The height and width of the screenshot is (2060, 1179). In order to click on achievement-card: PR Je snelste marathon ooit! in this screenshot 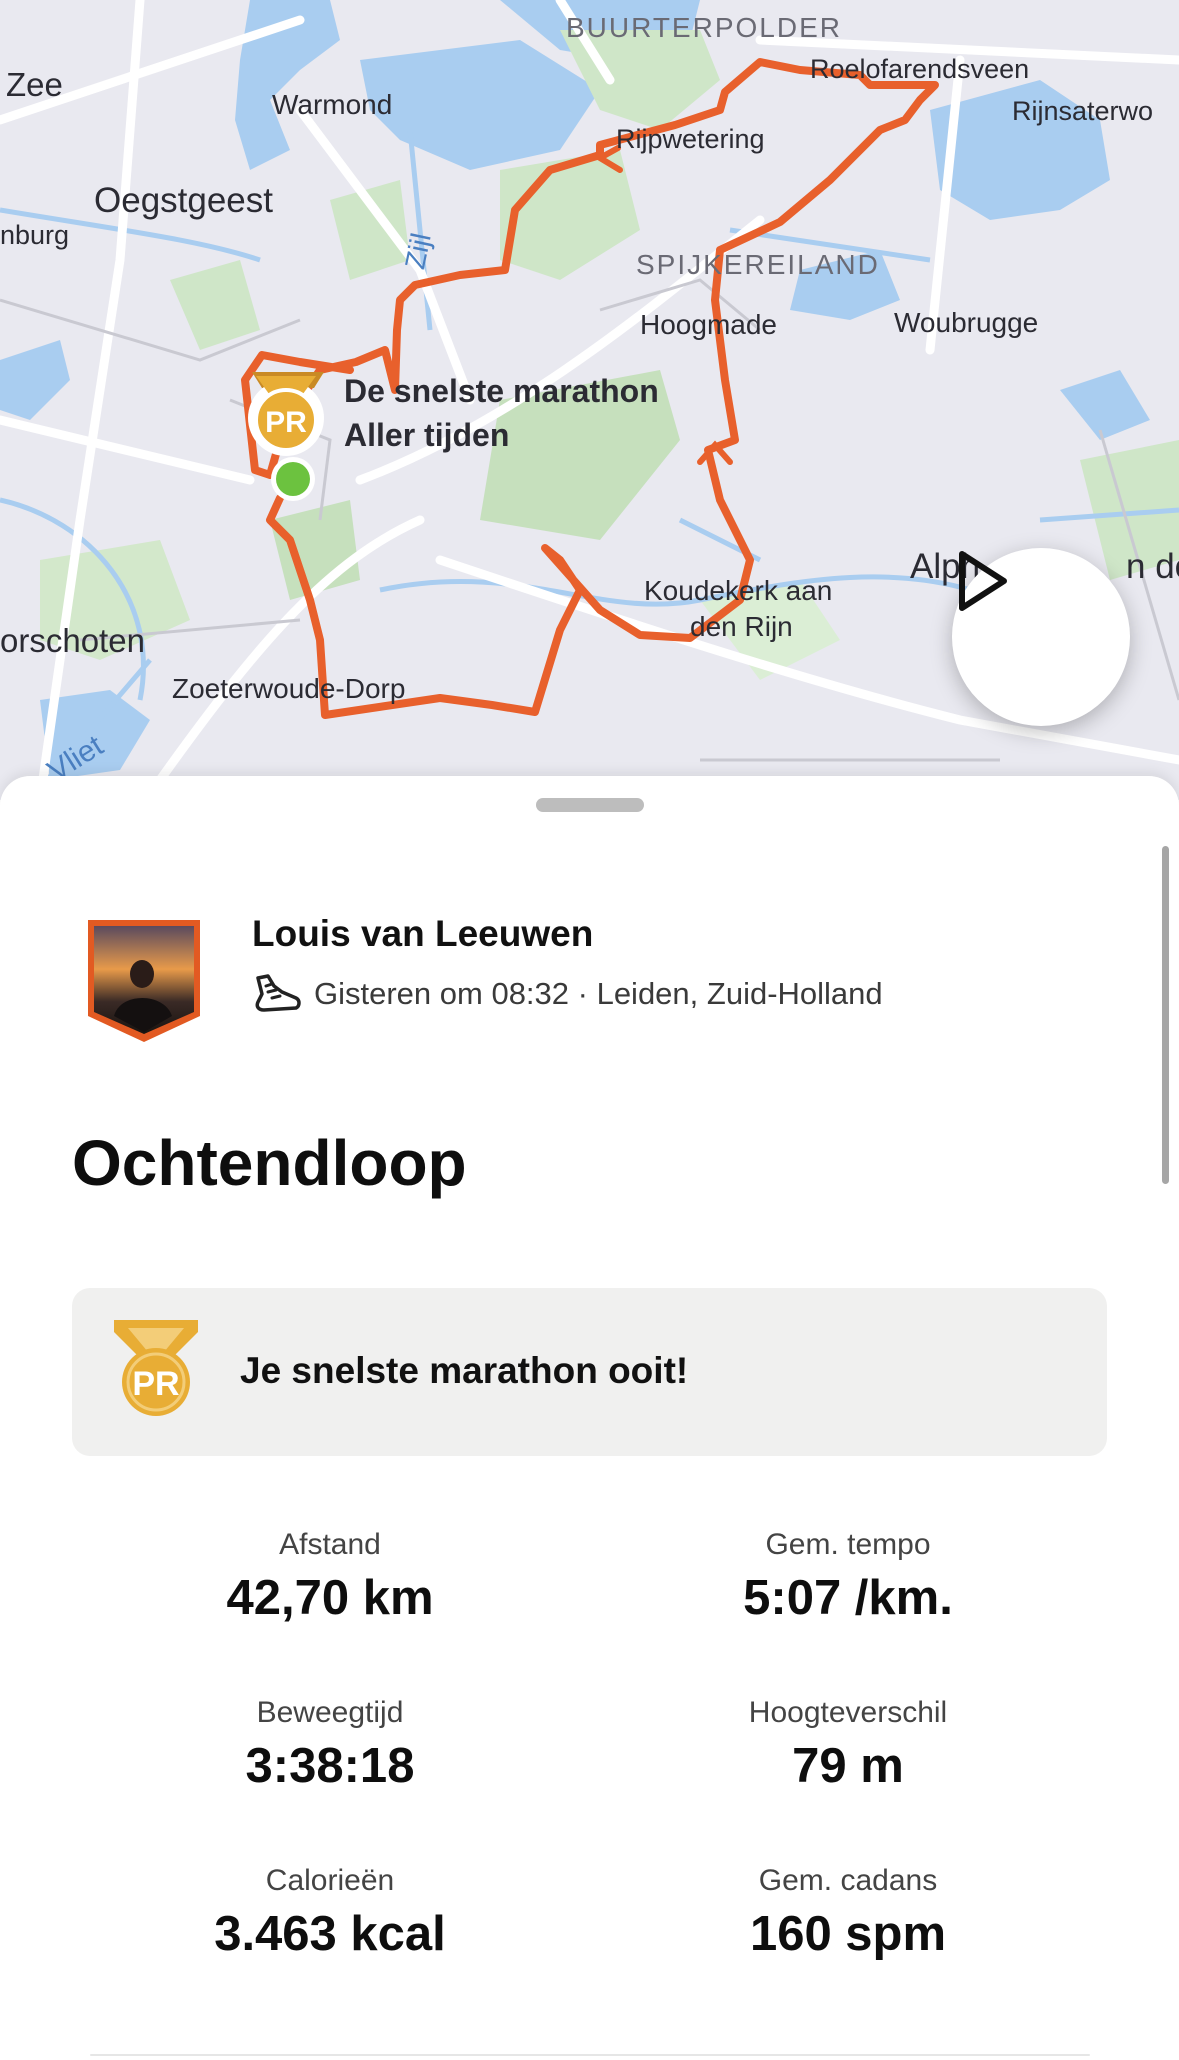, I will do `click(589, 1372)`.